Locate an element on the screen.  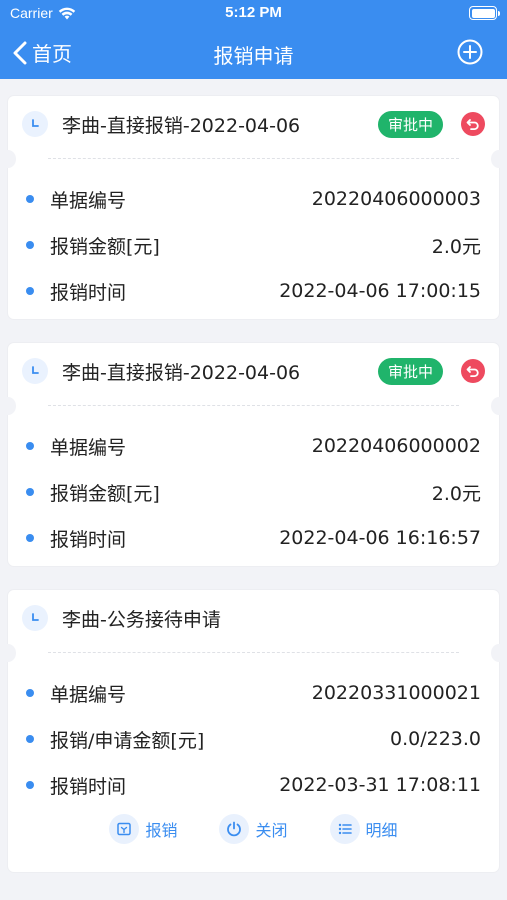
status-time: 5:12 PM is located at coordinates (253, 12).